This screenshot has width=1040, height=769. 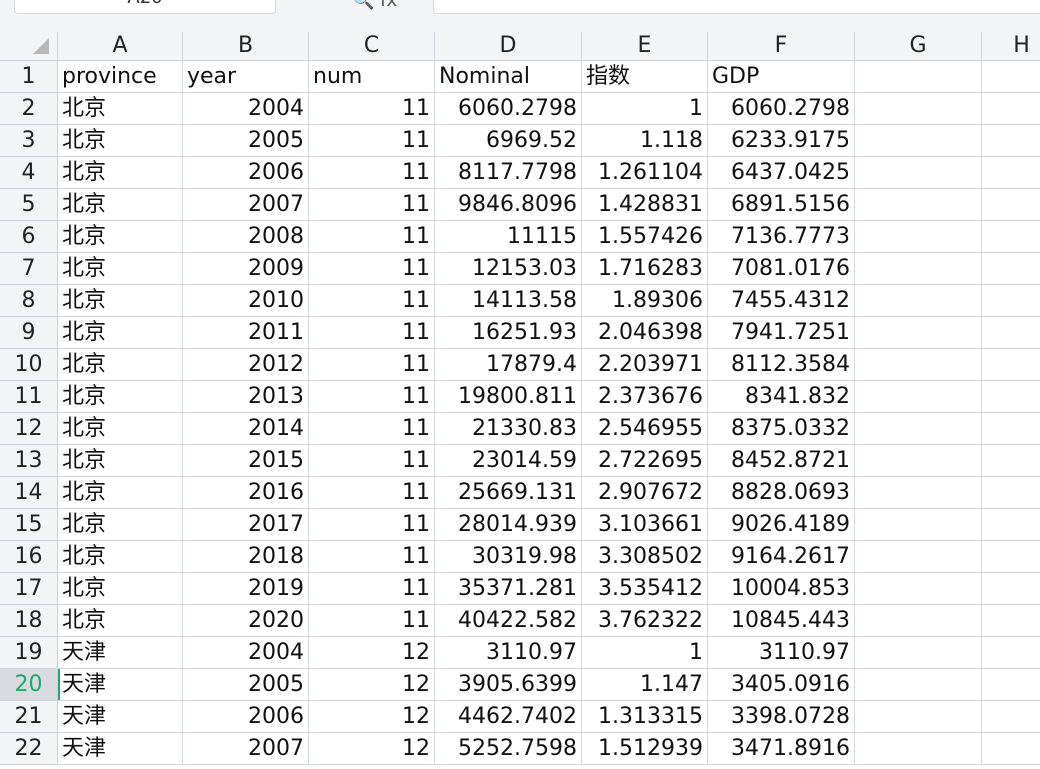 I want to click on cell-e8: 1.89306, so click(x=645, y=301).